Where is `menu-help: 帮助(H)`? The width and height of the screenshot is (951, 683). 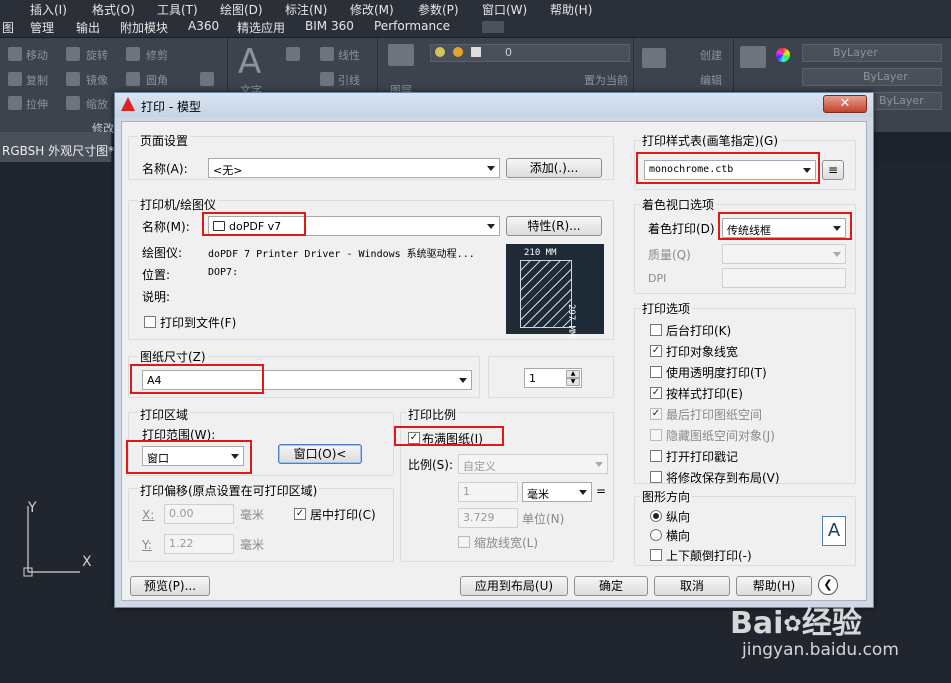
menu-help: 帮助(H) is located at coordinates (571, 9).